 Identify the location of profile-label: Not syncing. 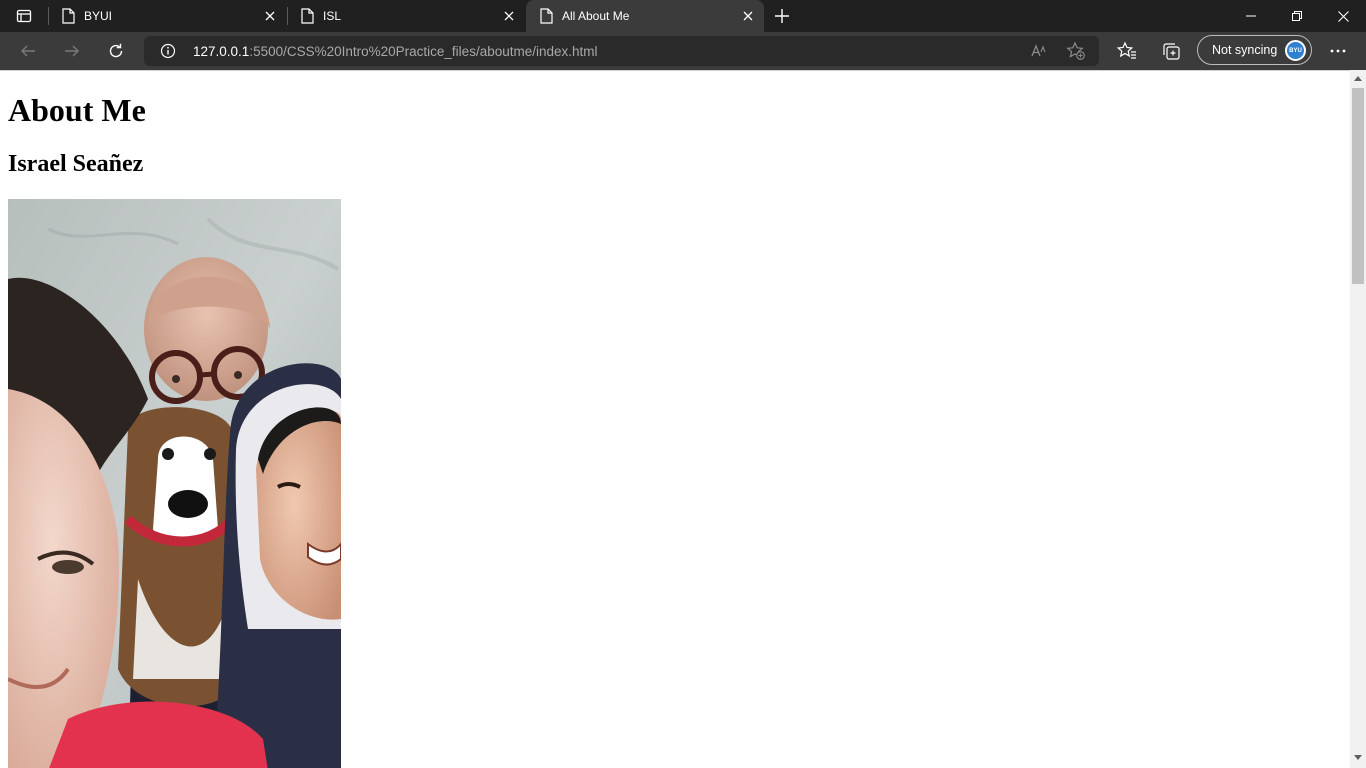
(1245, 50).